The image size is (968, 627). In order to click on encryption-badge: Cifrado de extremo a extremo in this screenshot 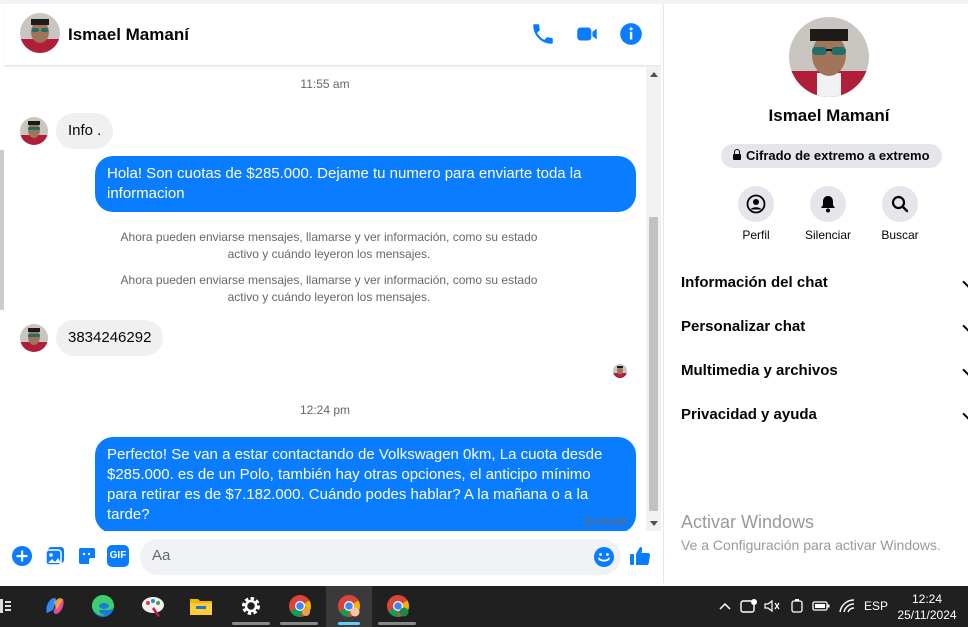, I will do `click(831, 156)`.